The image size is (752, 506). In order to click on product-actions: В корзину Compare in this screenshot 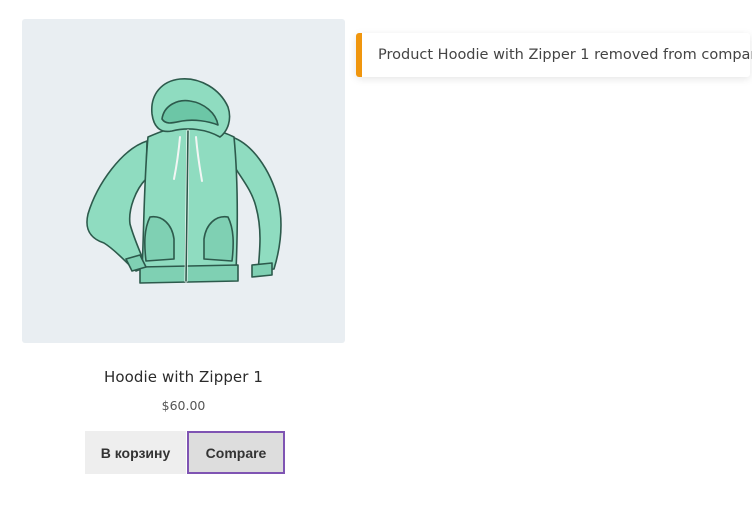, I will do `click(185, 452)`.